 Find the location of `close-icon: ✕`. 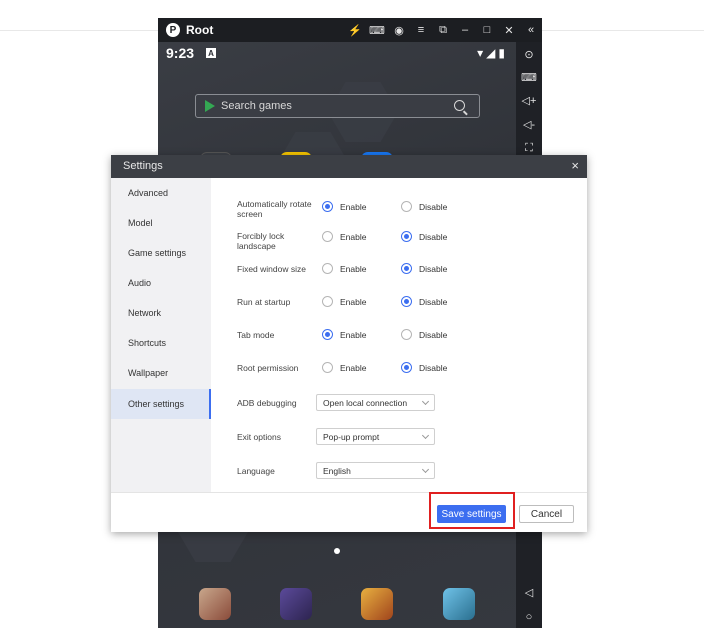

close-icon: ✕ is located at coordinates (509, 30).